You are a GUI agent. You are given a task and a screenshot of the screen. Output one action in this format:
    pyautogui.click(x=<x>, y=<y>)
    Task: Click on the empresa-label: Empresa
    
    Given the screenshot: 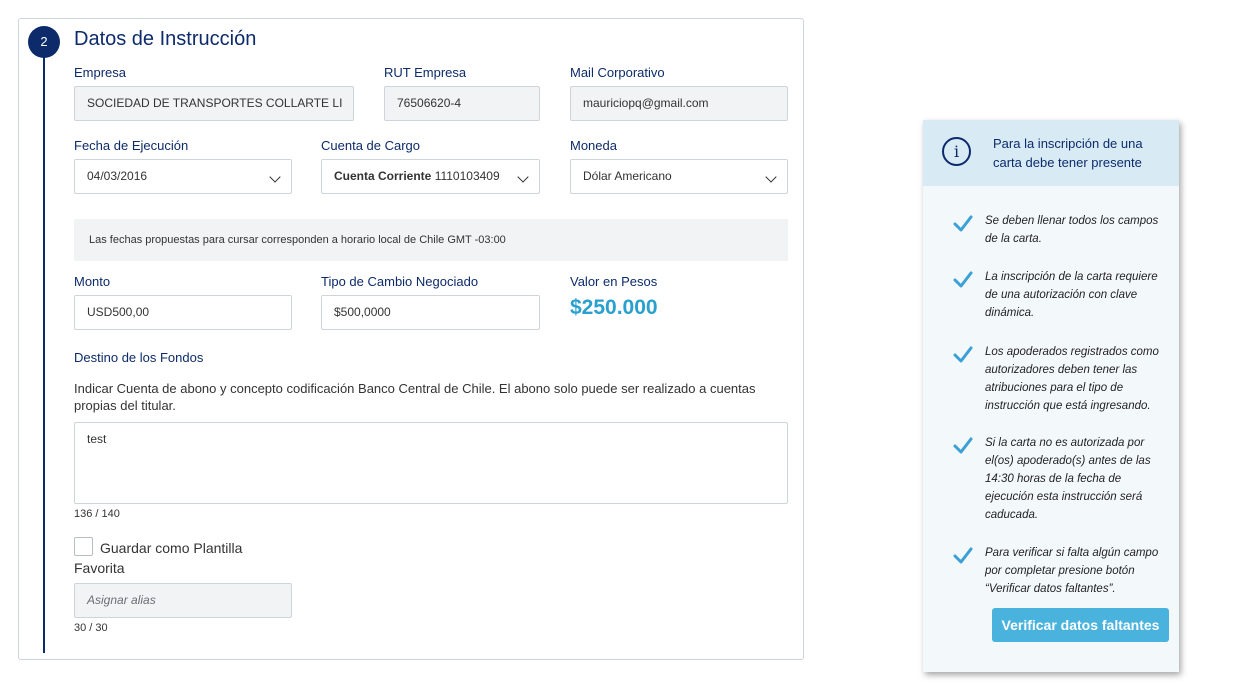 What is the action you would take?
    pyautogui.click(x=100, y=72)
    